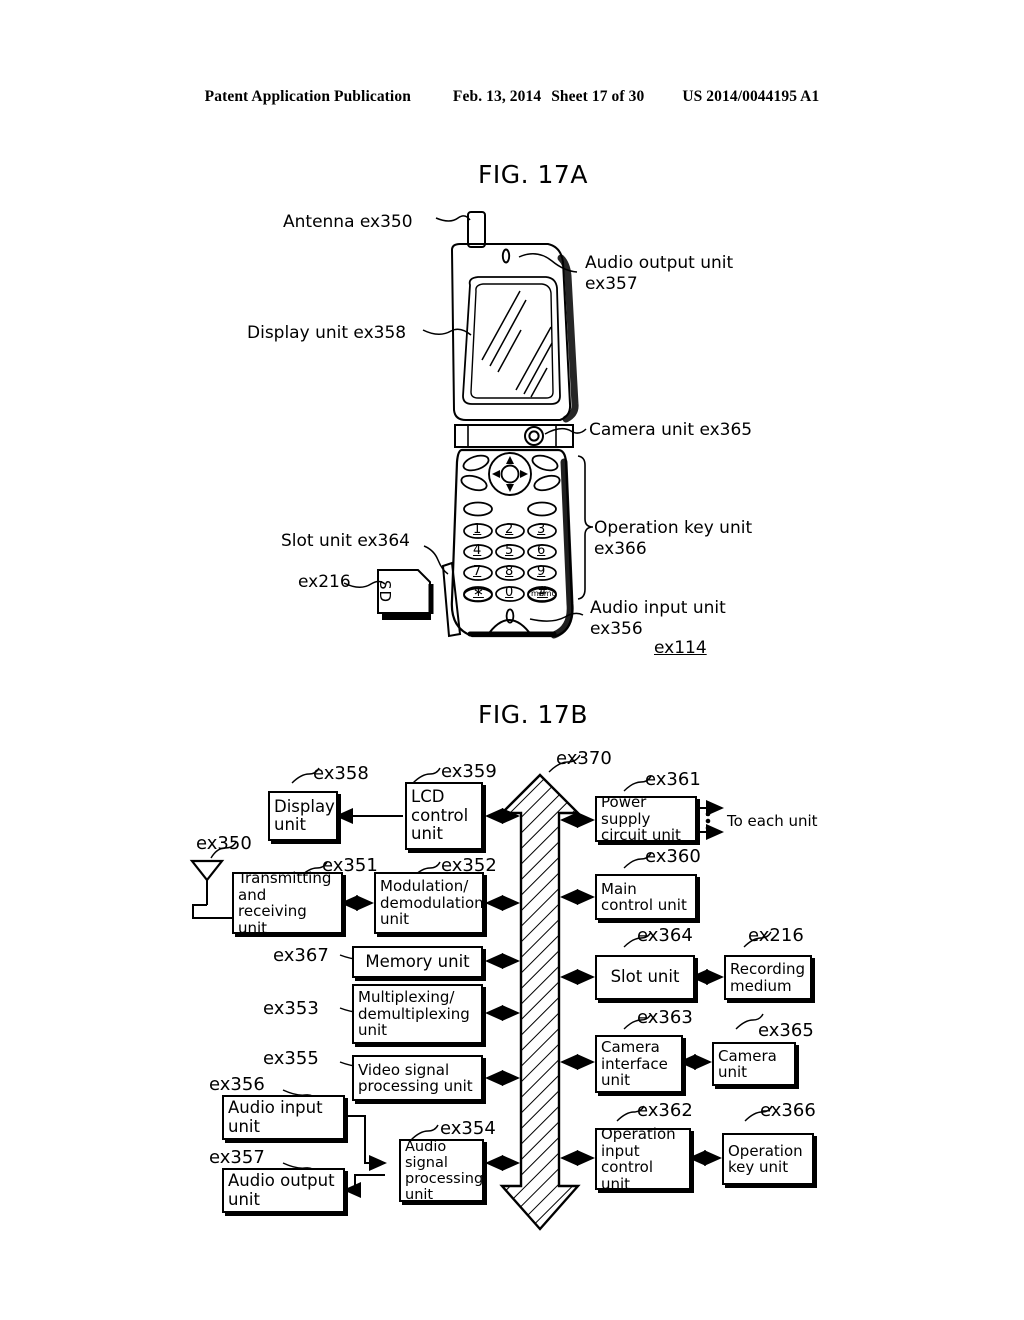 This screenshot has height=1320, width=1024. I want to click on ref-ex357: ex357, so click(237, 1157).